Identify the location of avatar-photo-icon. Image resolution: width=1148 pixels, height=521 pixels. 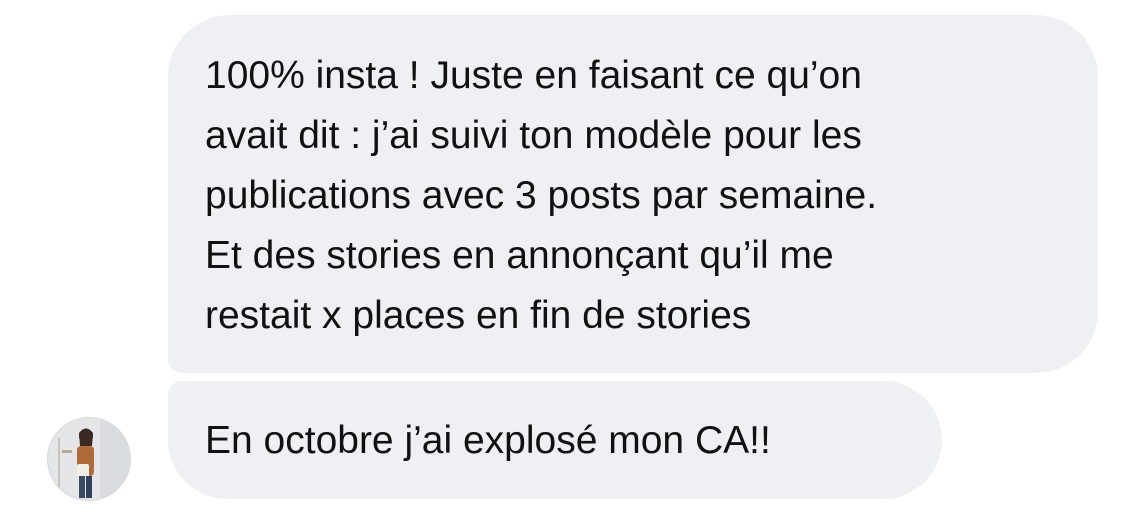
(89, 459).